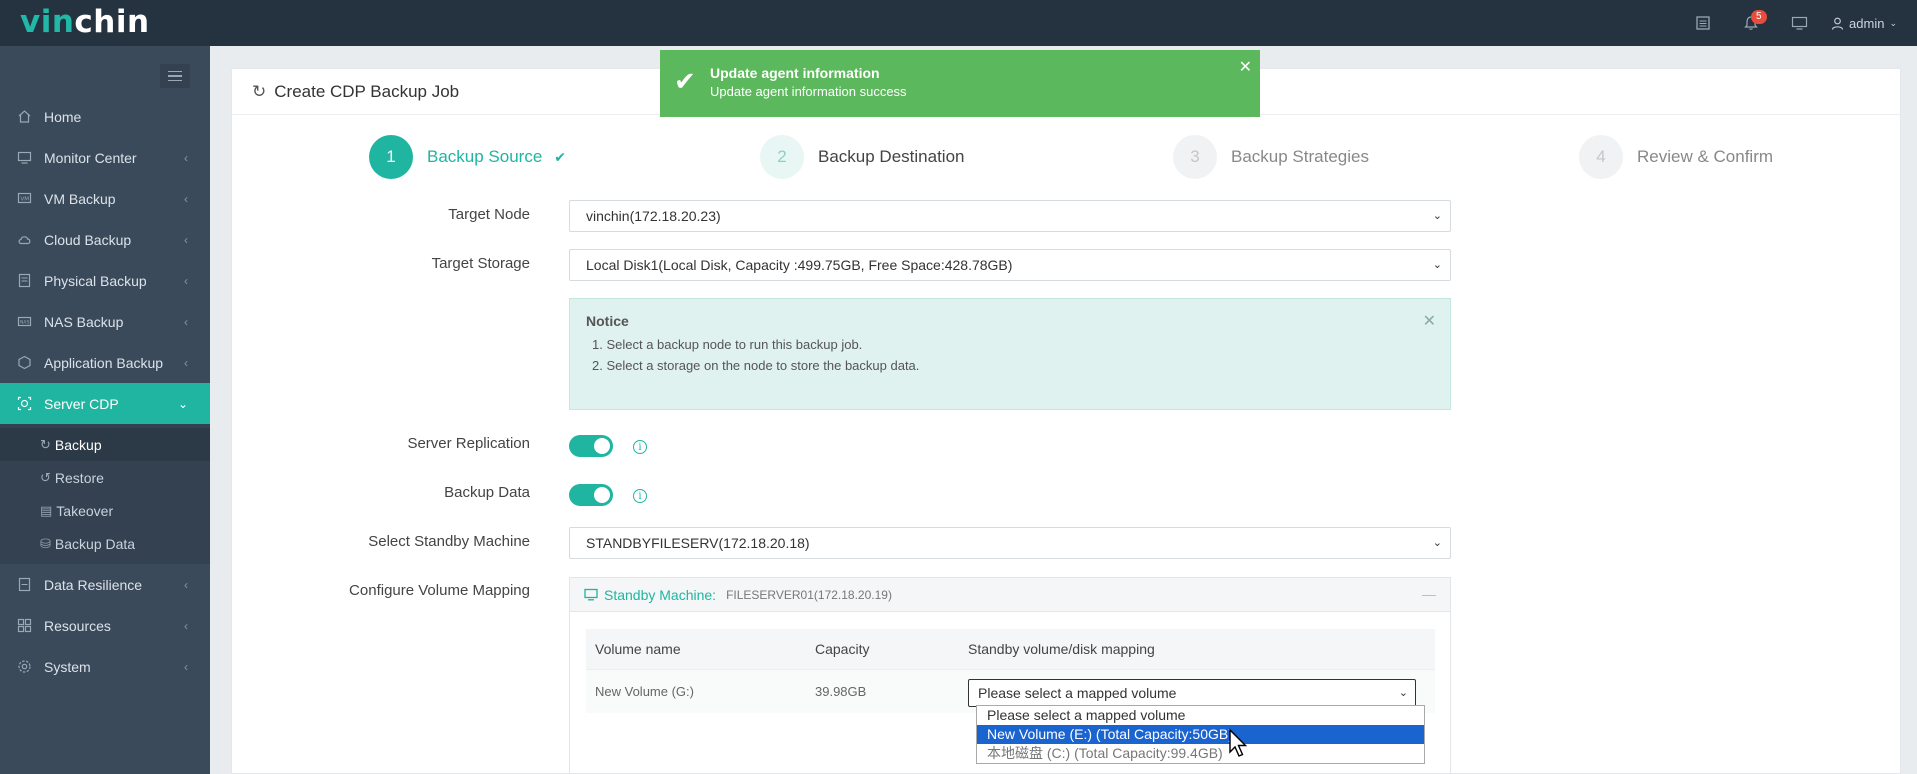  I want to click on screen-icon, so click(1799, 23).